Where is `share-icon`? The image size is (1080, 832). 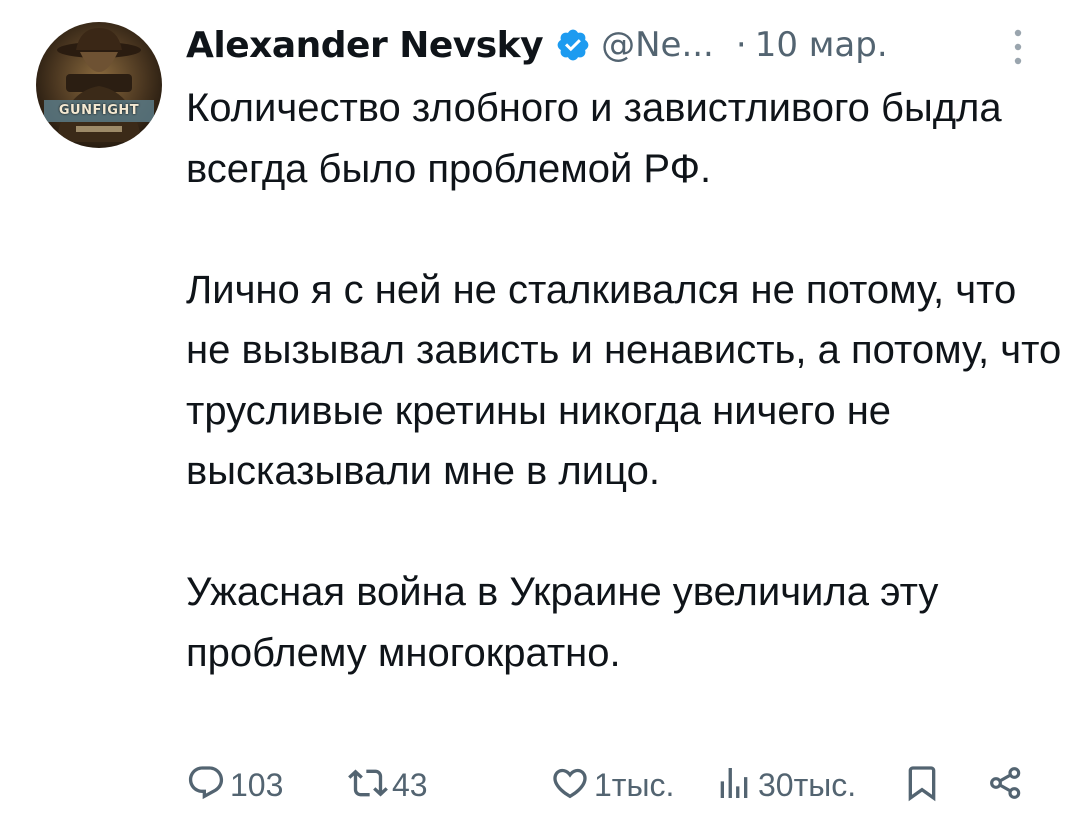 share-icon is located at coordinates (1006, 785).